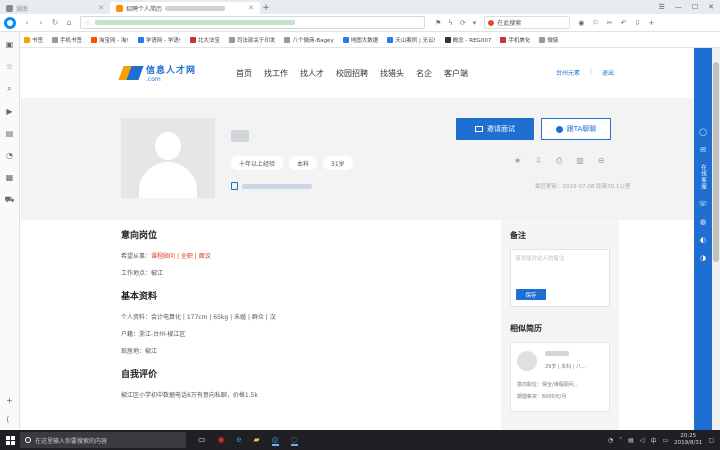  Describe the element at coordinates (576, 129) in the screenshot. I see `chat-button: 跟TA聊聊` at that location.